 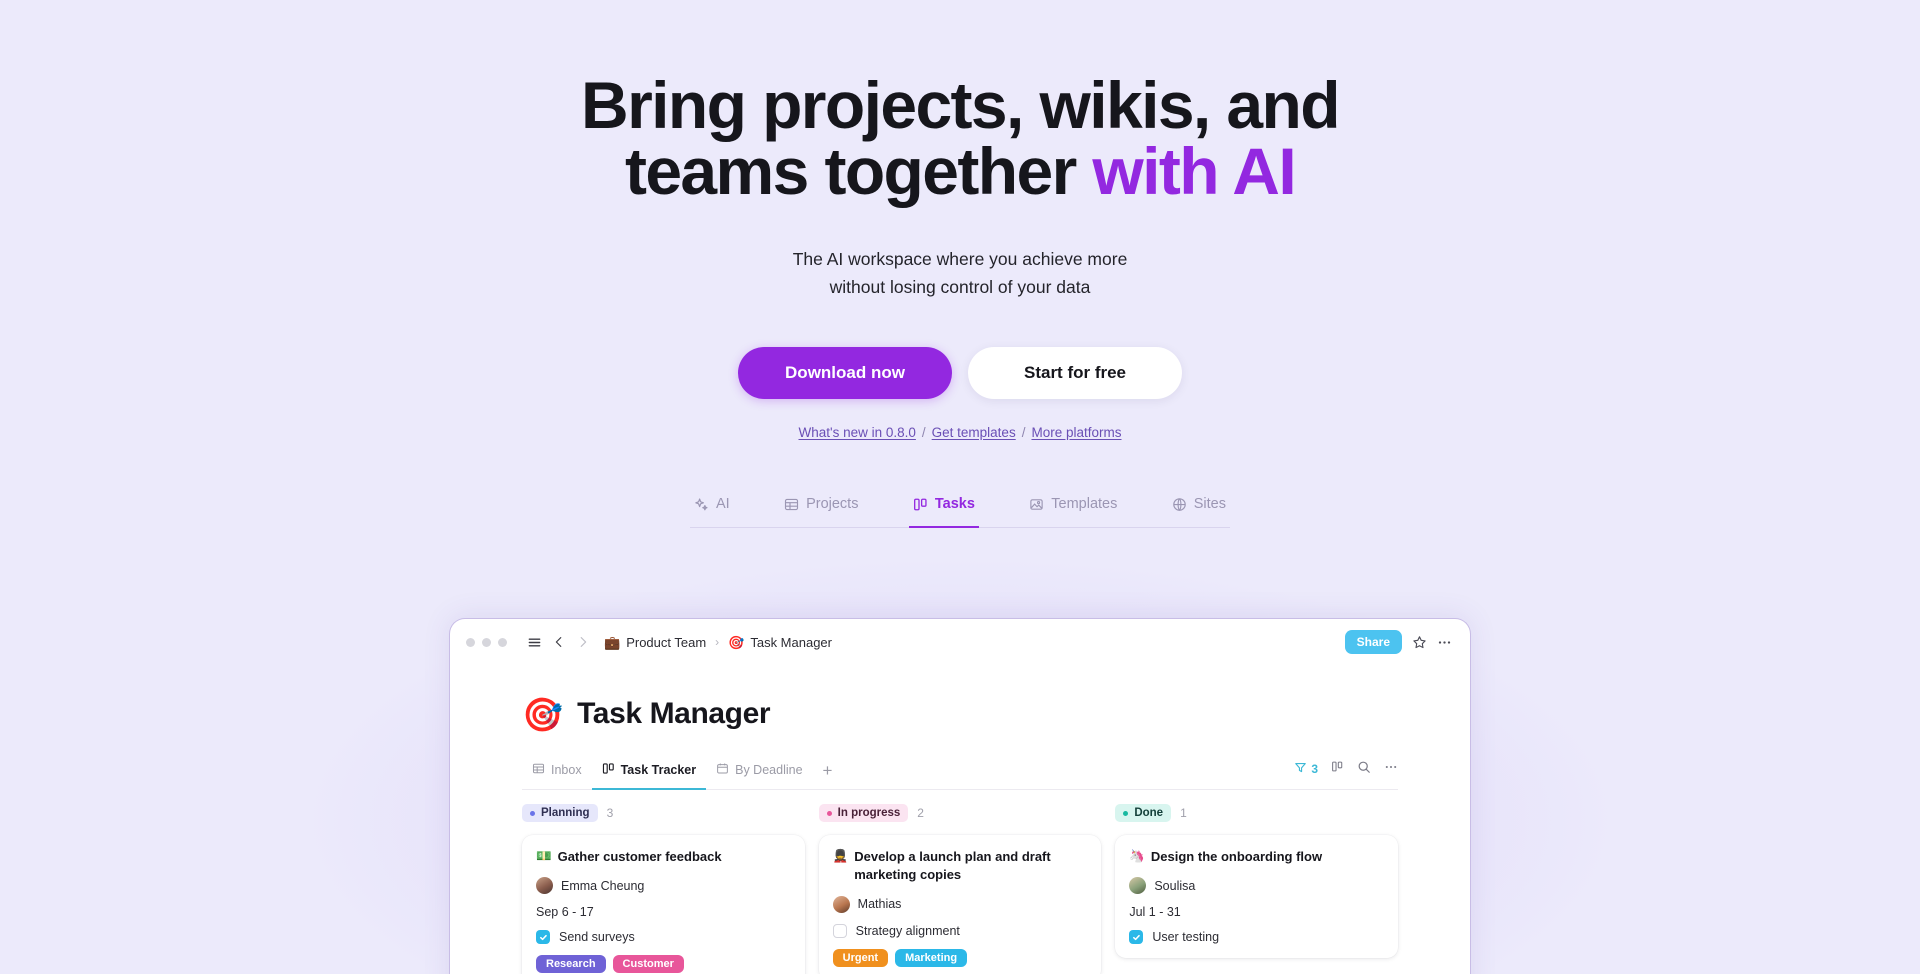 What do you see at coordinates (954, 504) in the screenshot?
I see `tab-tasks-label: Tasks` at bounding box center [954, 504].